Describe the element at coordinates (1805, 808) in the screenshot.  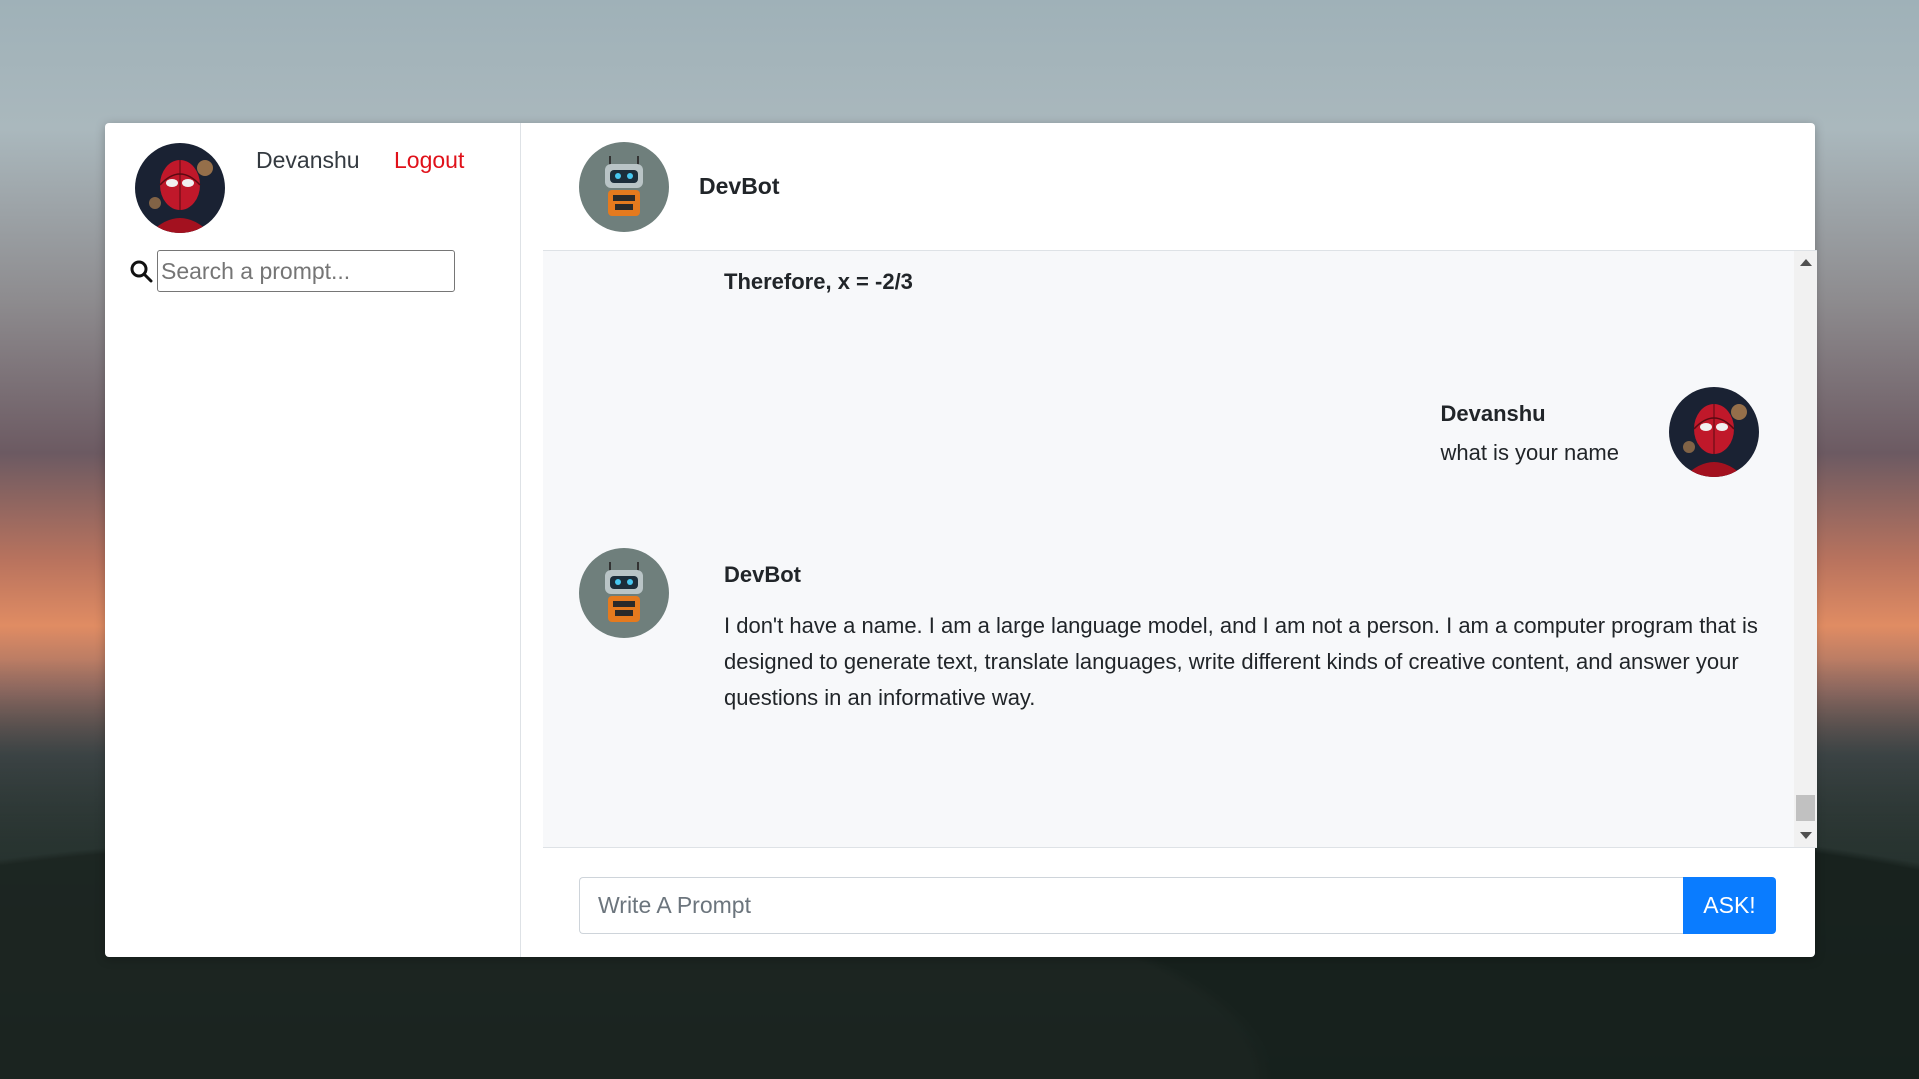
I see `scroll-thumb` at that location.